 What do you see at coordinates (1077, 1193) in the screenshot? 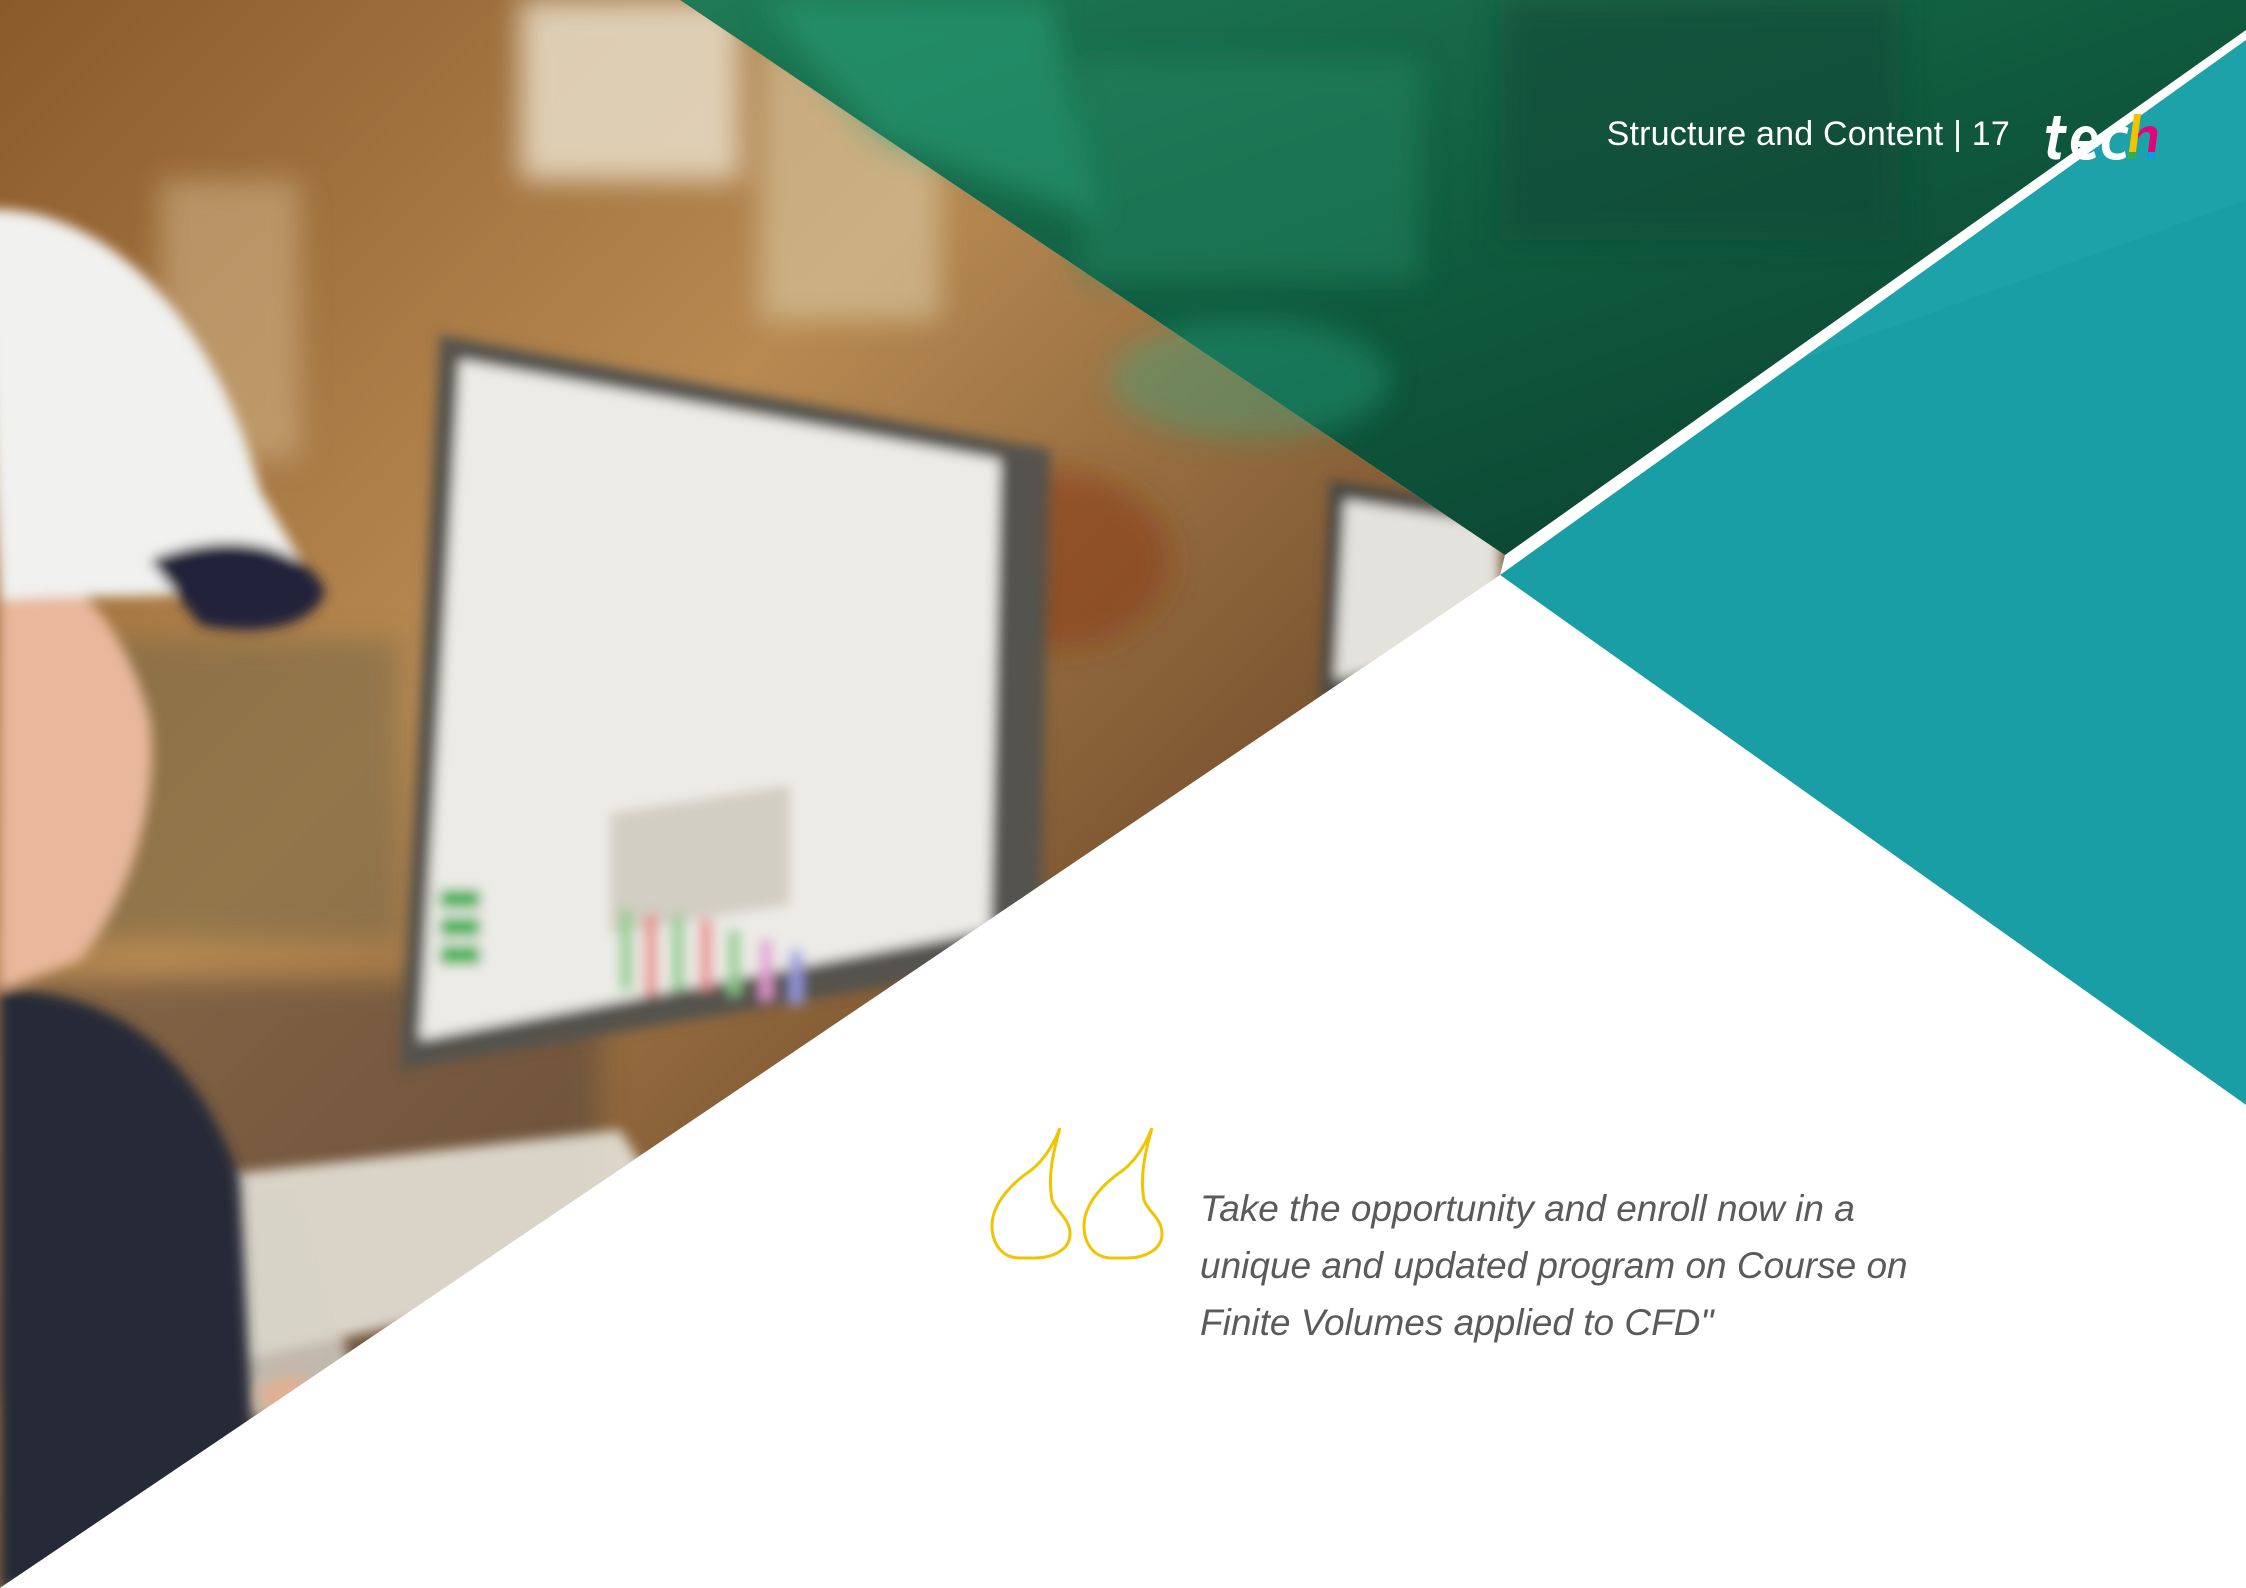
I see `opening-quote-icon` at bounding box center [1077, 1193].